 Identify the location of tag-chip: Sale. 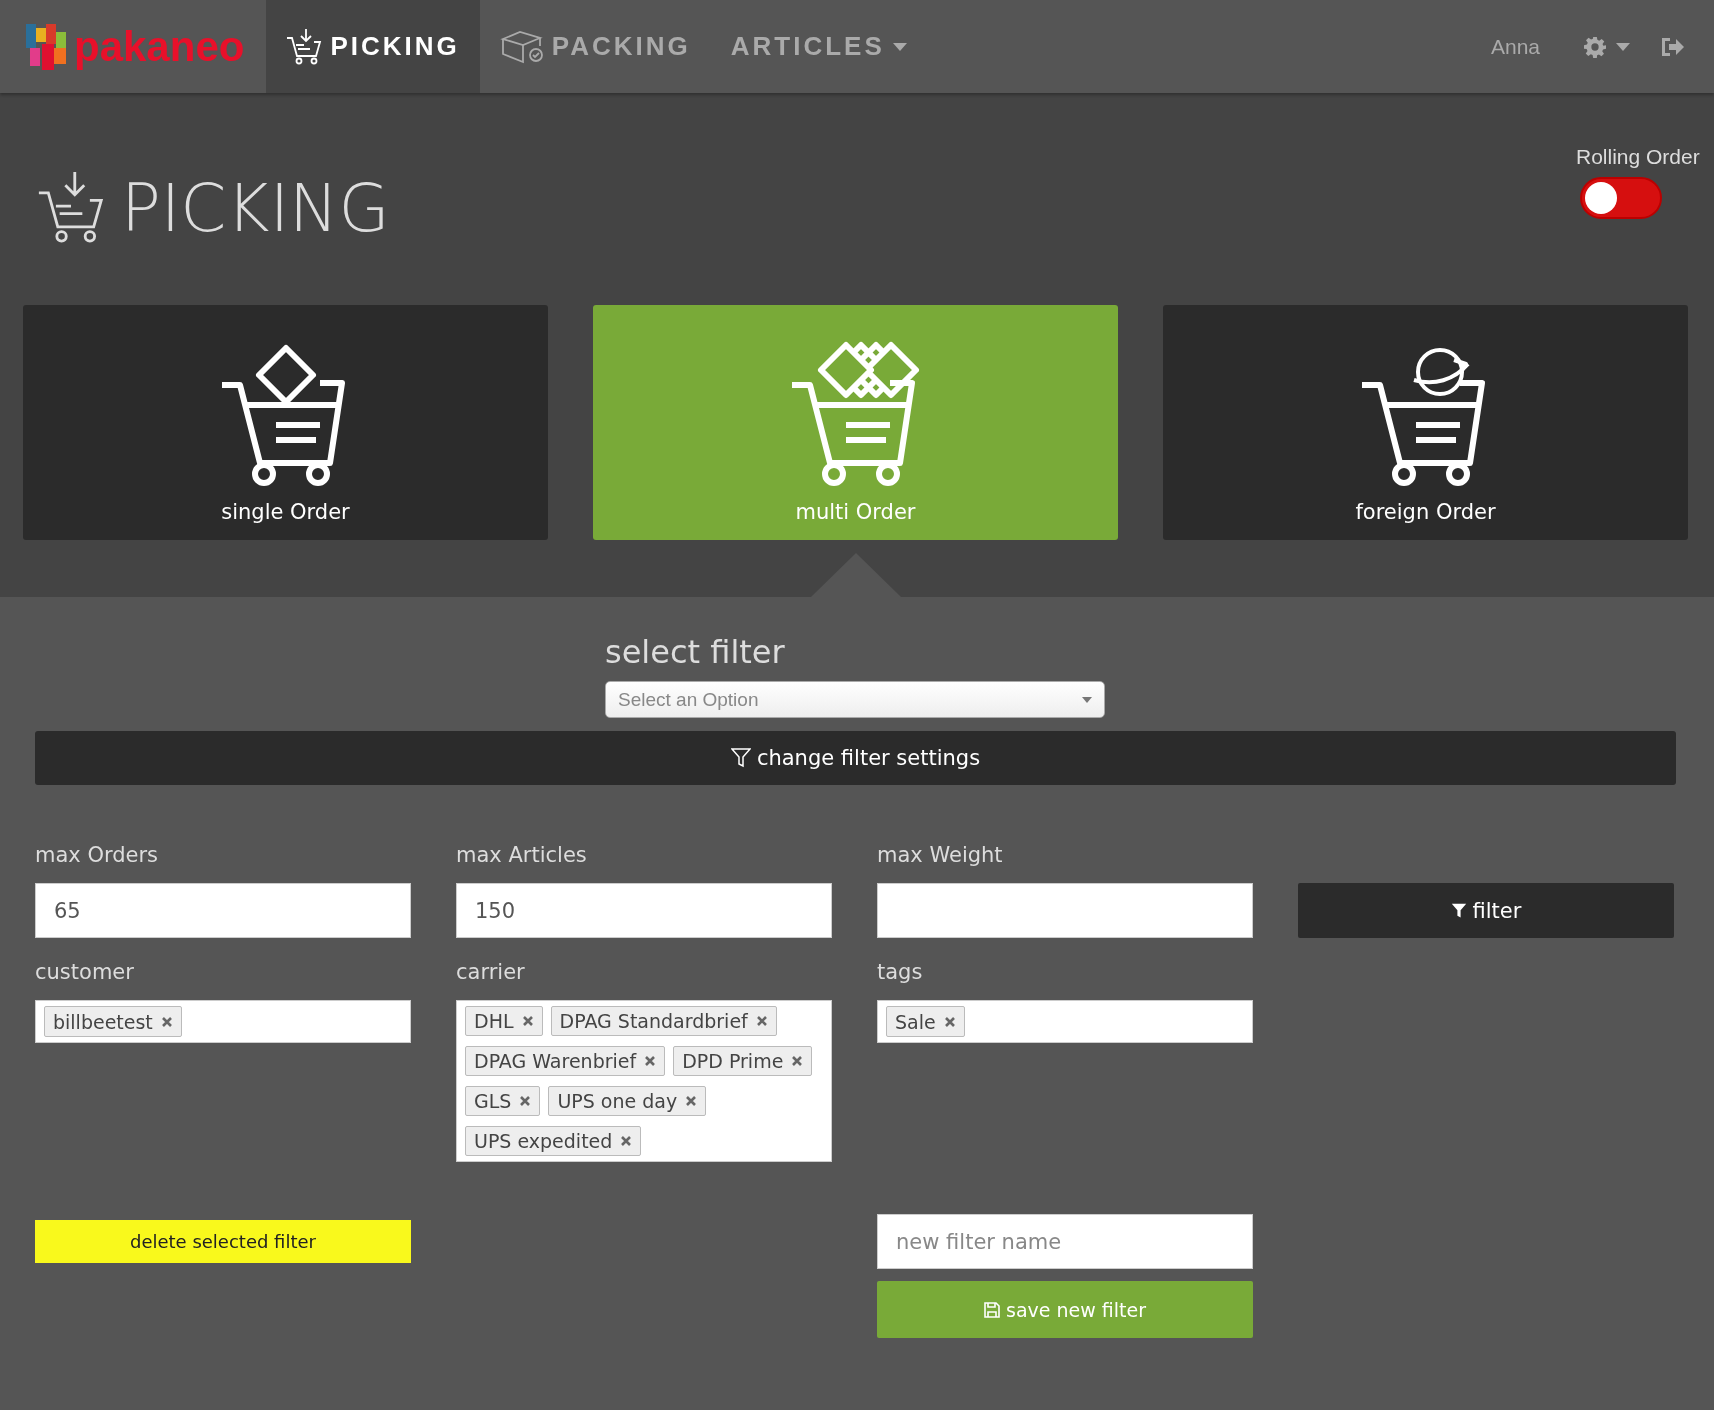
(925, 1021).